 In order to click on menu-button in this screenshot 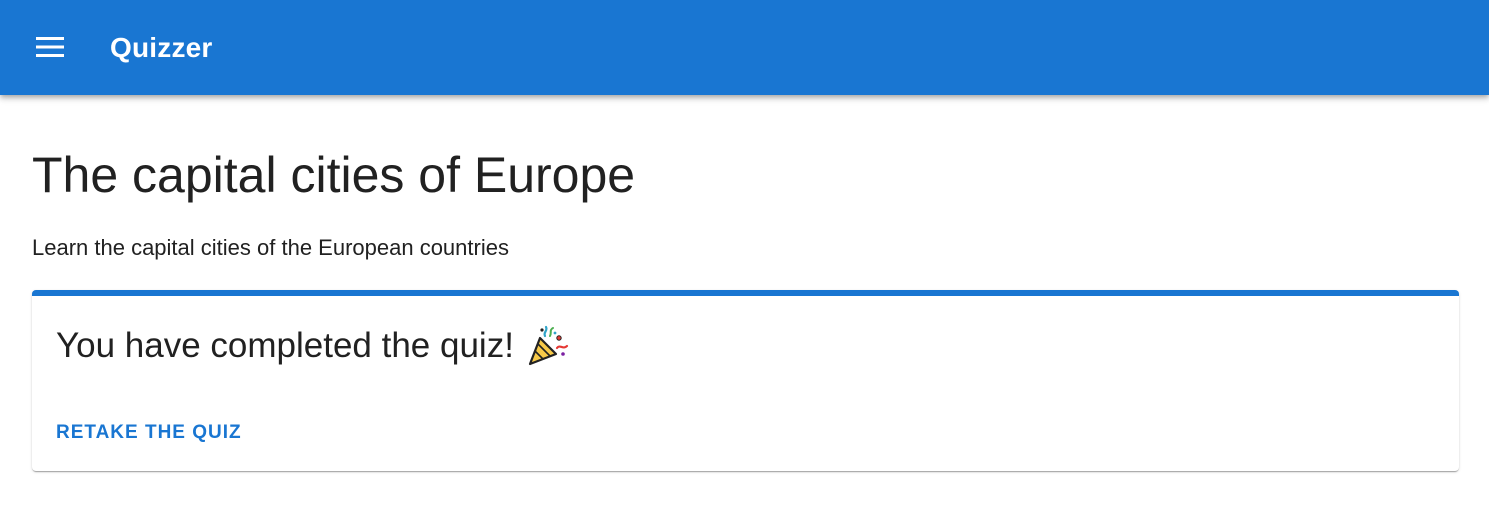, I will do `click(50, 47)`.